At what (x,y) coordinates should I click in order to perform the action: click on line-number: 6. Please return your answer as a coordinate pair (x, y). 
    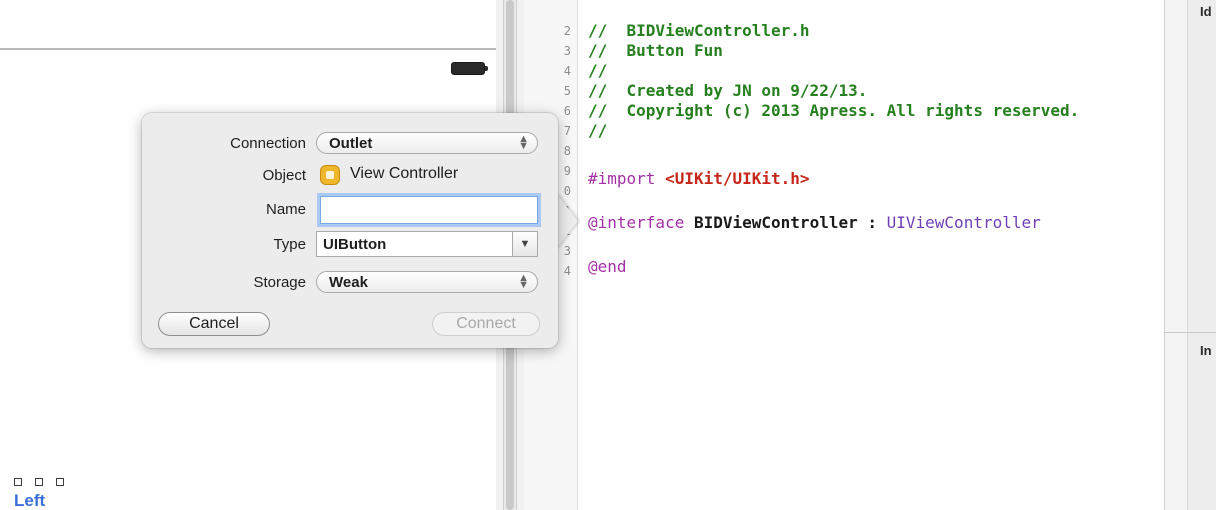
    Looking at the image, I should click on (567, 111).